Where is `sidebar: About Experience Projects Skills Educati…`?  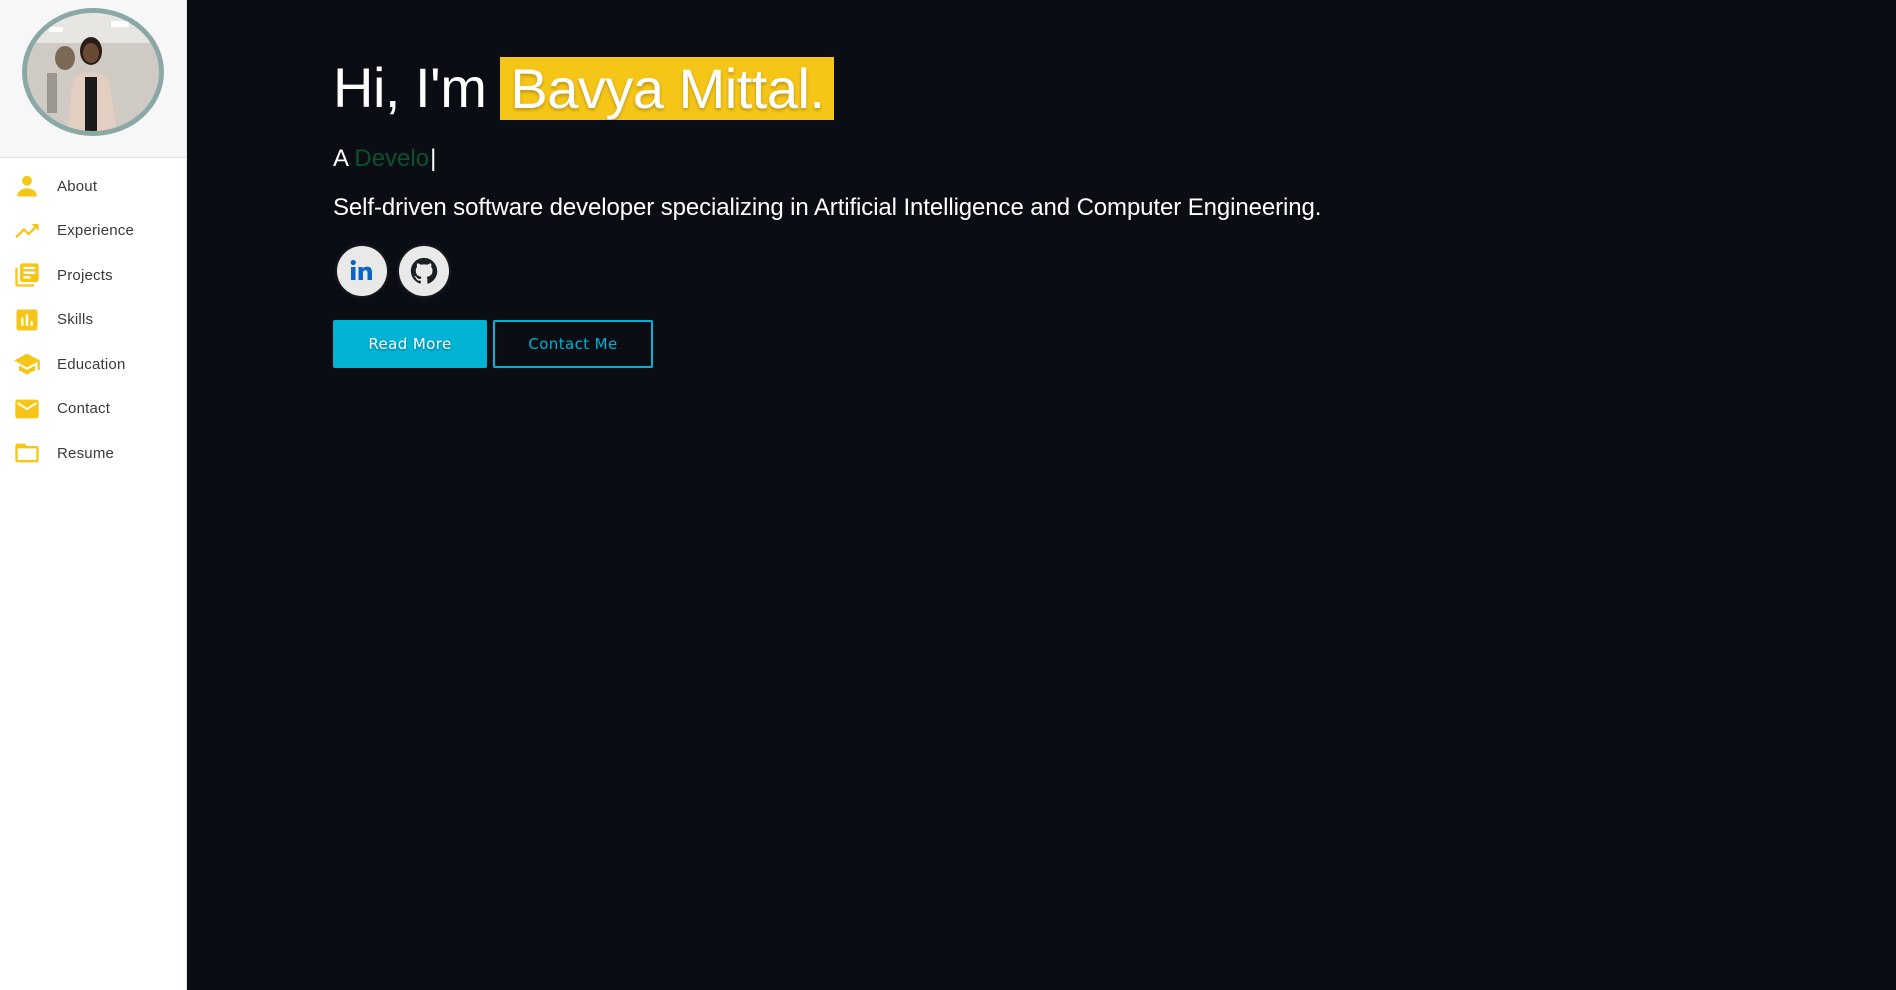 sidebar: About Experience Projects Skills Educati… is located at coordinates (93, 495).